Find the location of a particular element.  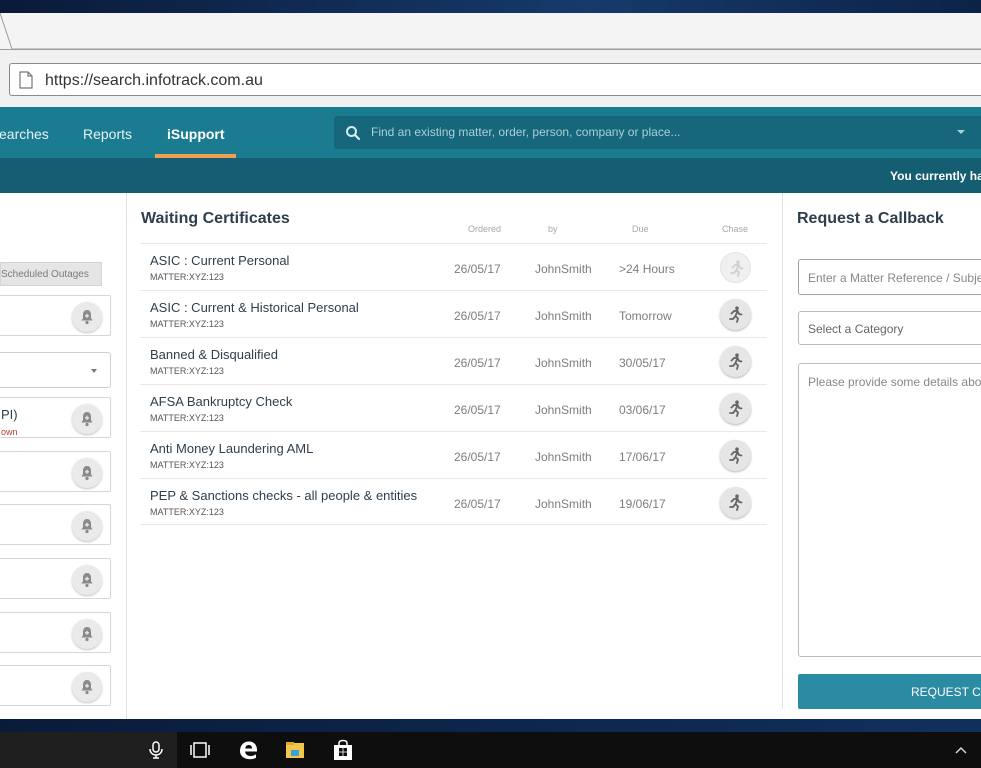

store-icon is located at coordinates (343, 750).